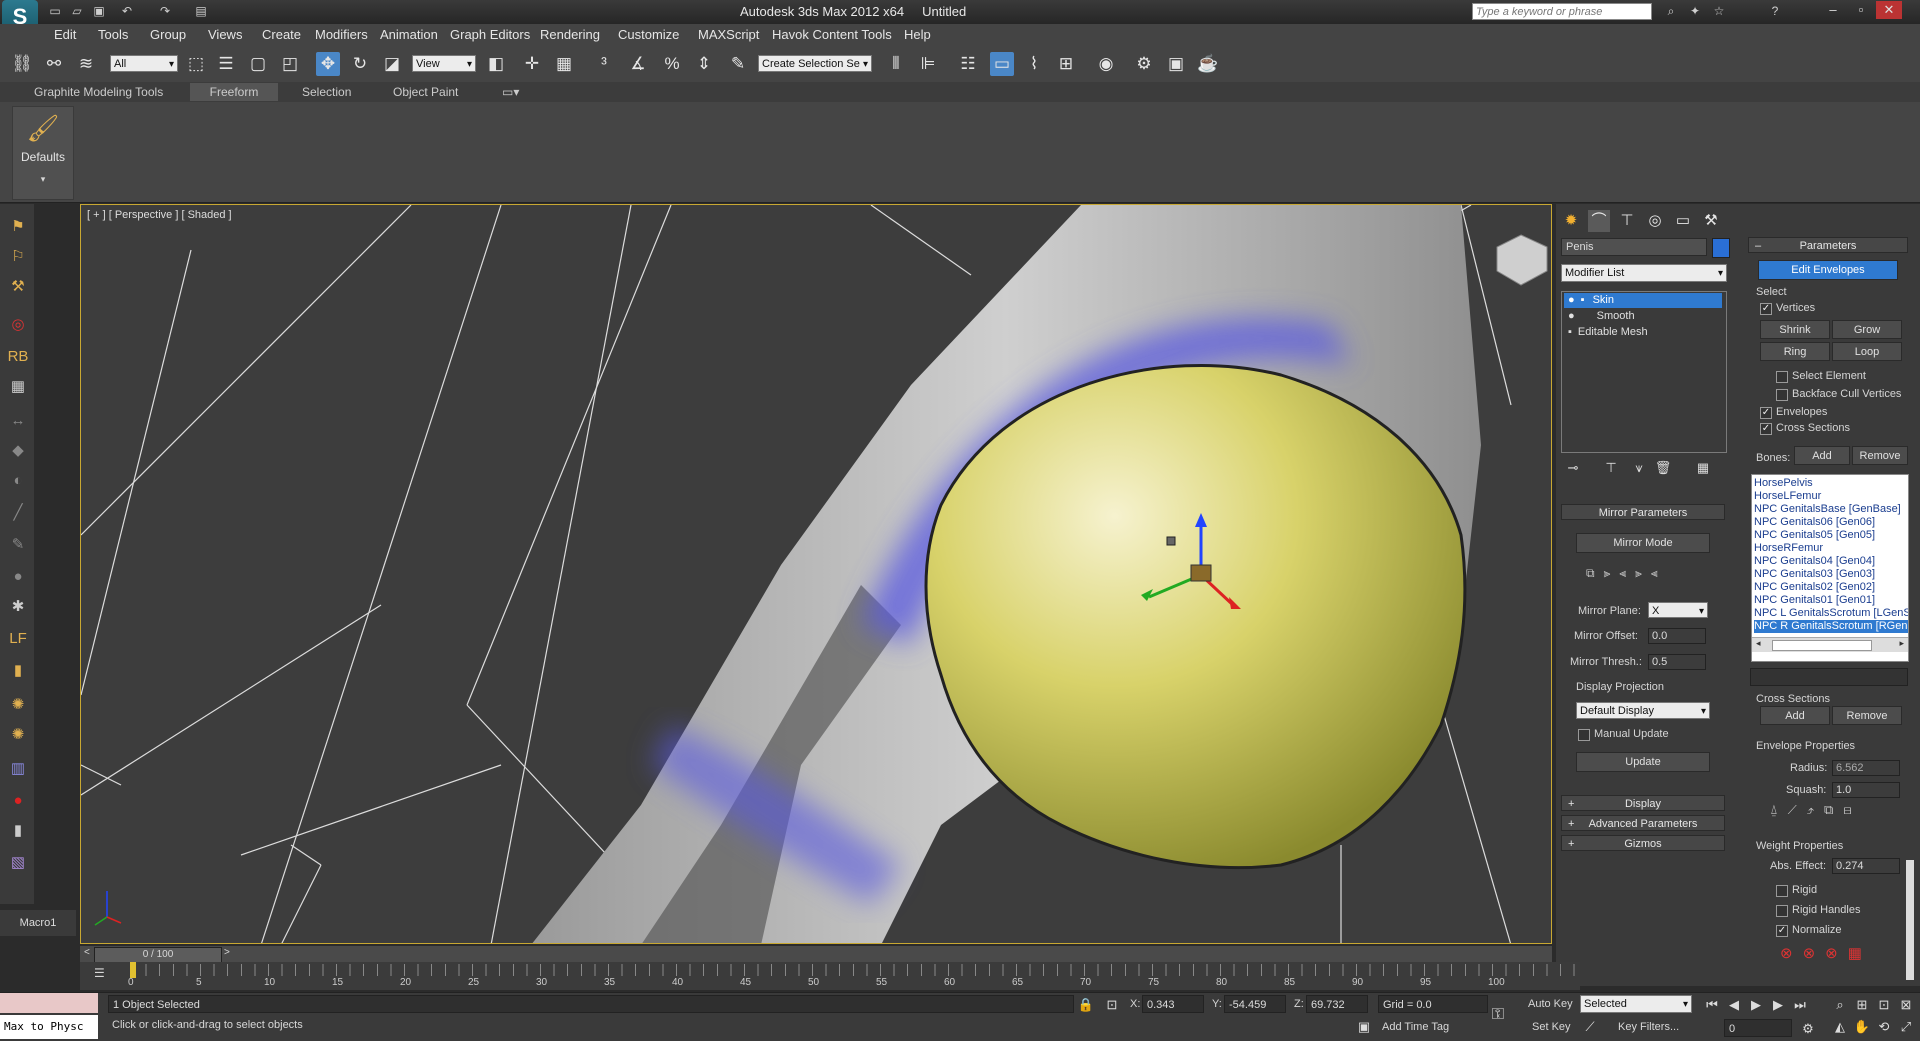 This screenshot has width=1920, height=1041. I want to click on ribbon-options-icon: ▭▾, so click(510, 92).